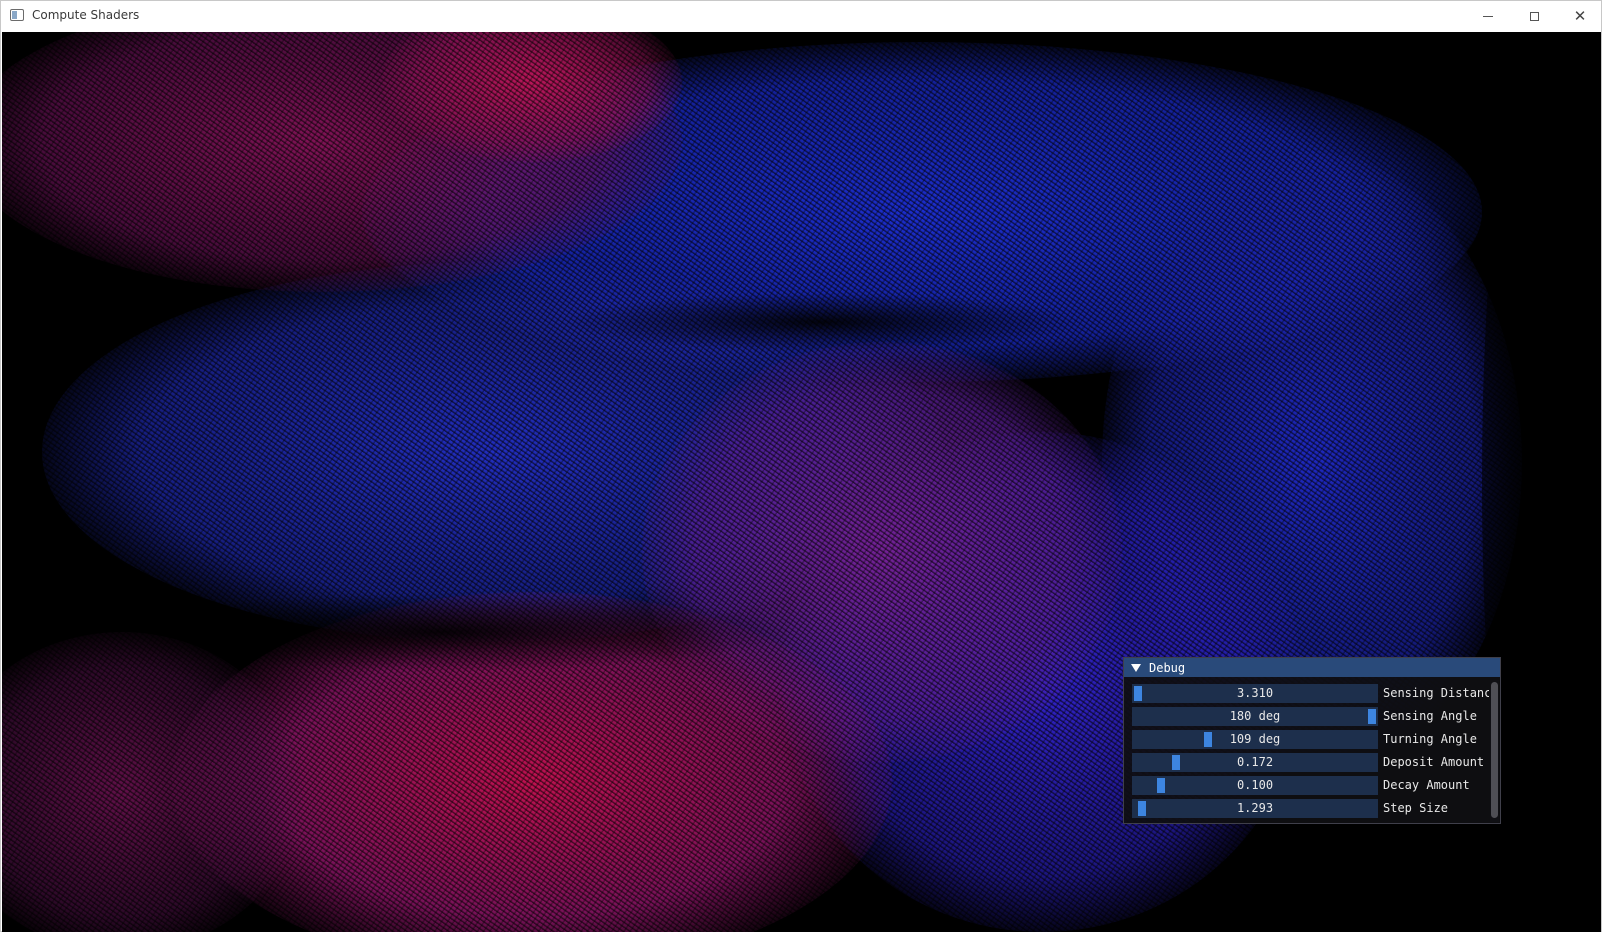  I want to click on minimize-button, so click(1488, 16).